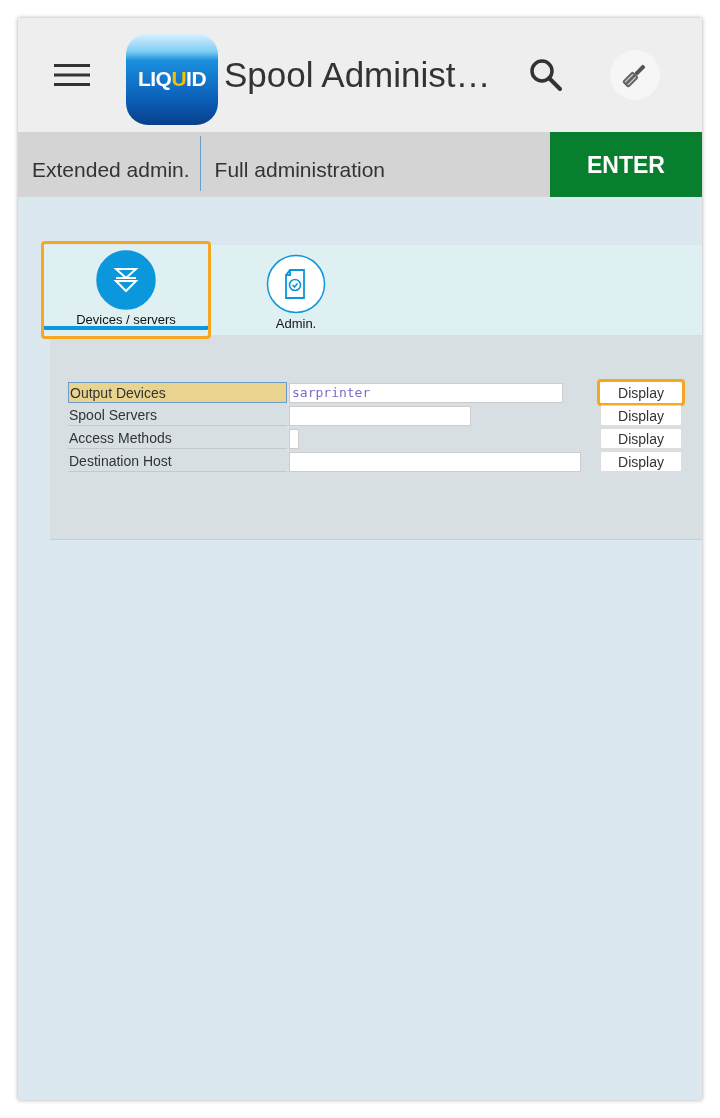 This screenshot has height=1118, width=720. Describe the element at coordinates (296, 290) in the screenshot. I see `tab: Admin.` at that location.